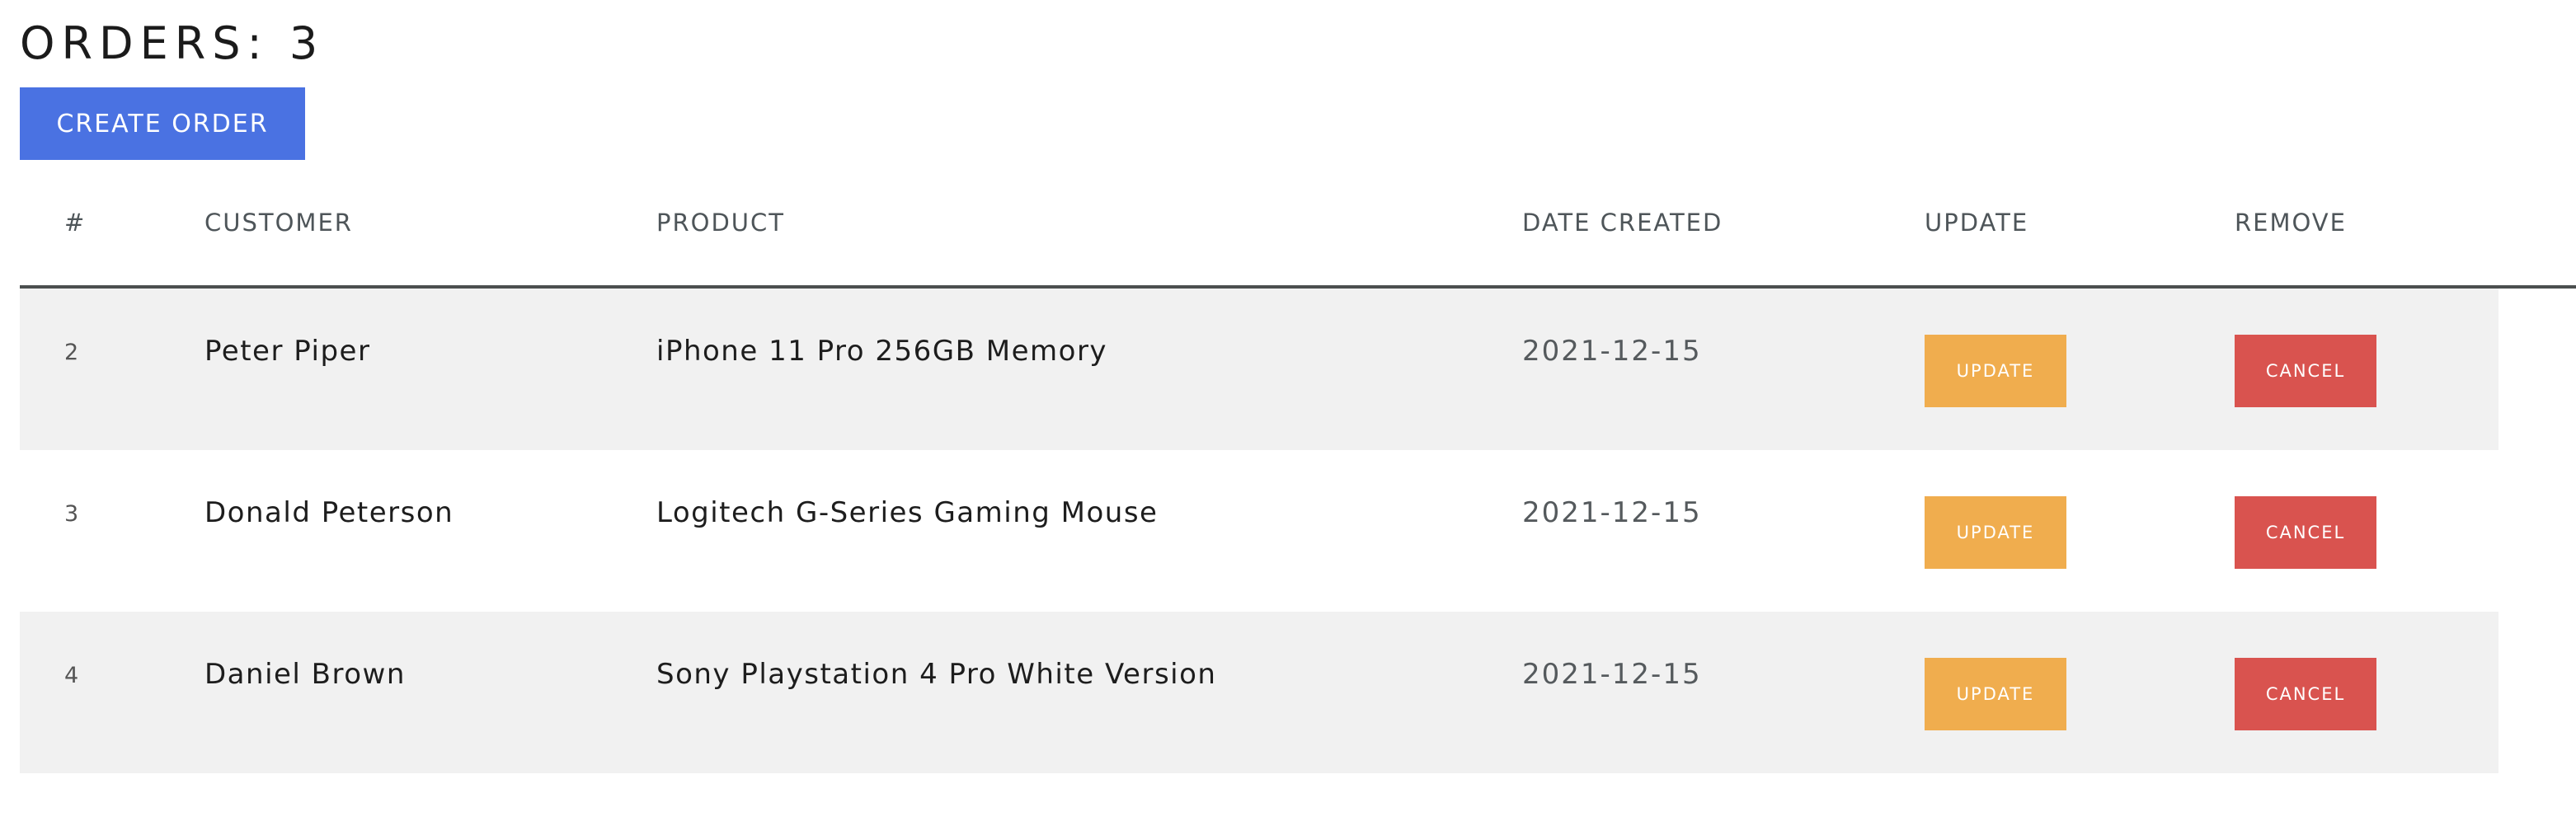  What do you see at coordinates (720, 223) in the screenshot?
I see `header-product: PRODUCT` at bounding box center [720, 223].